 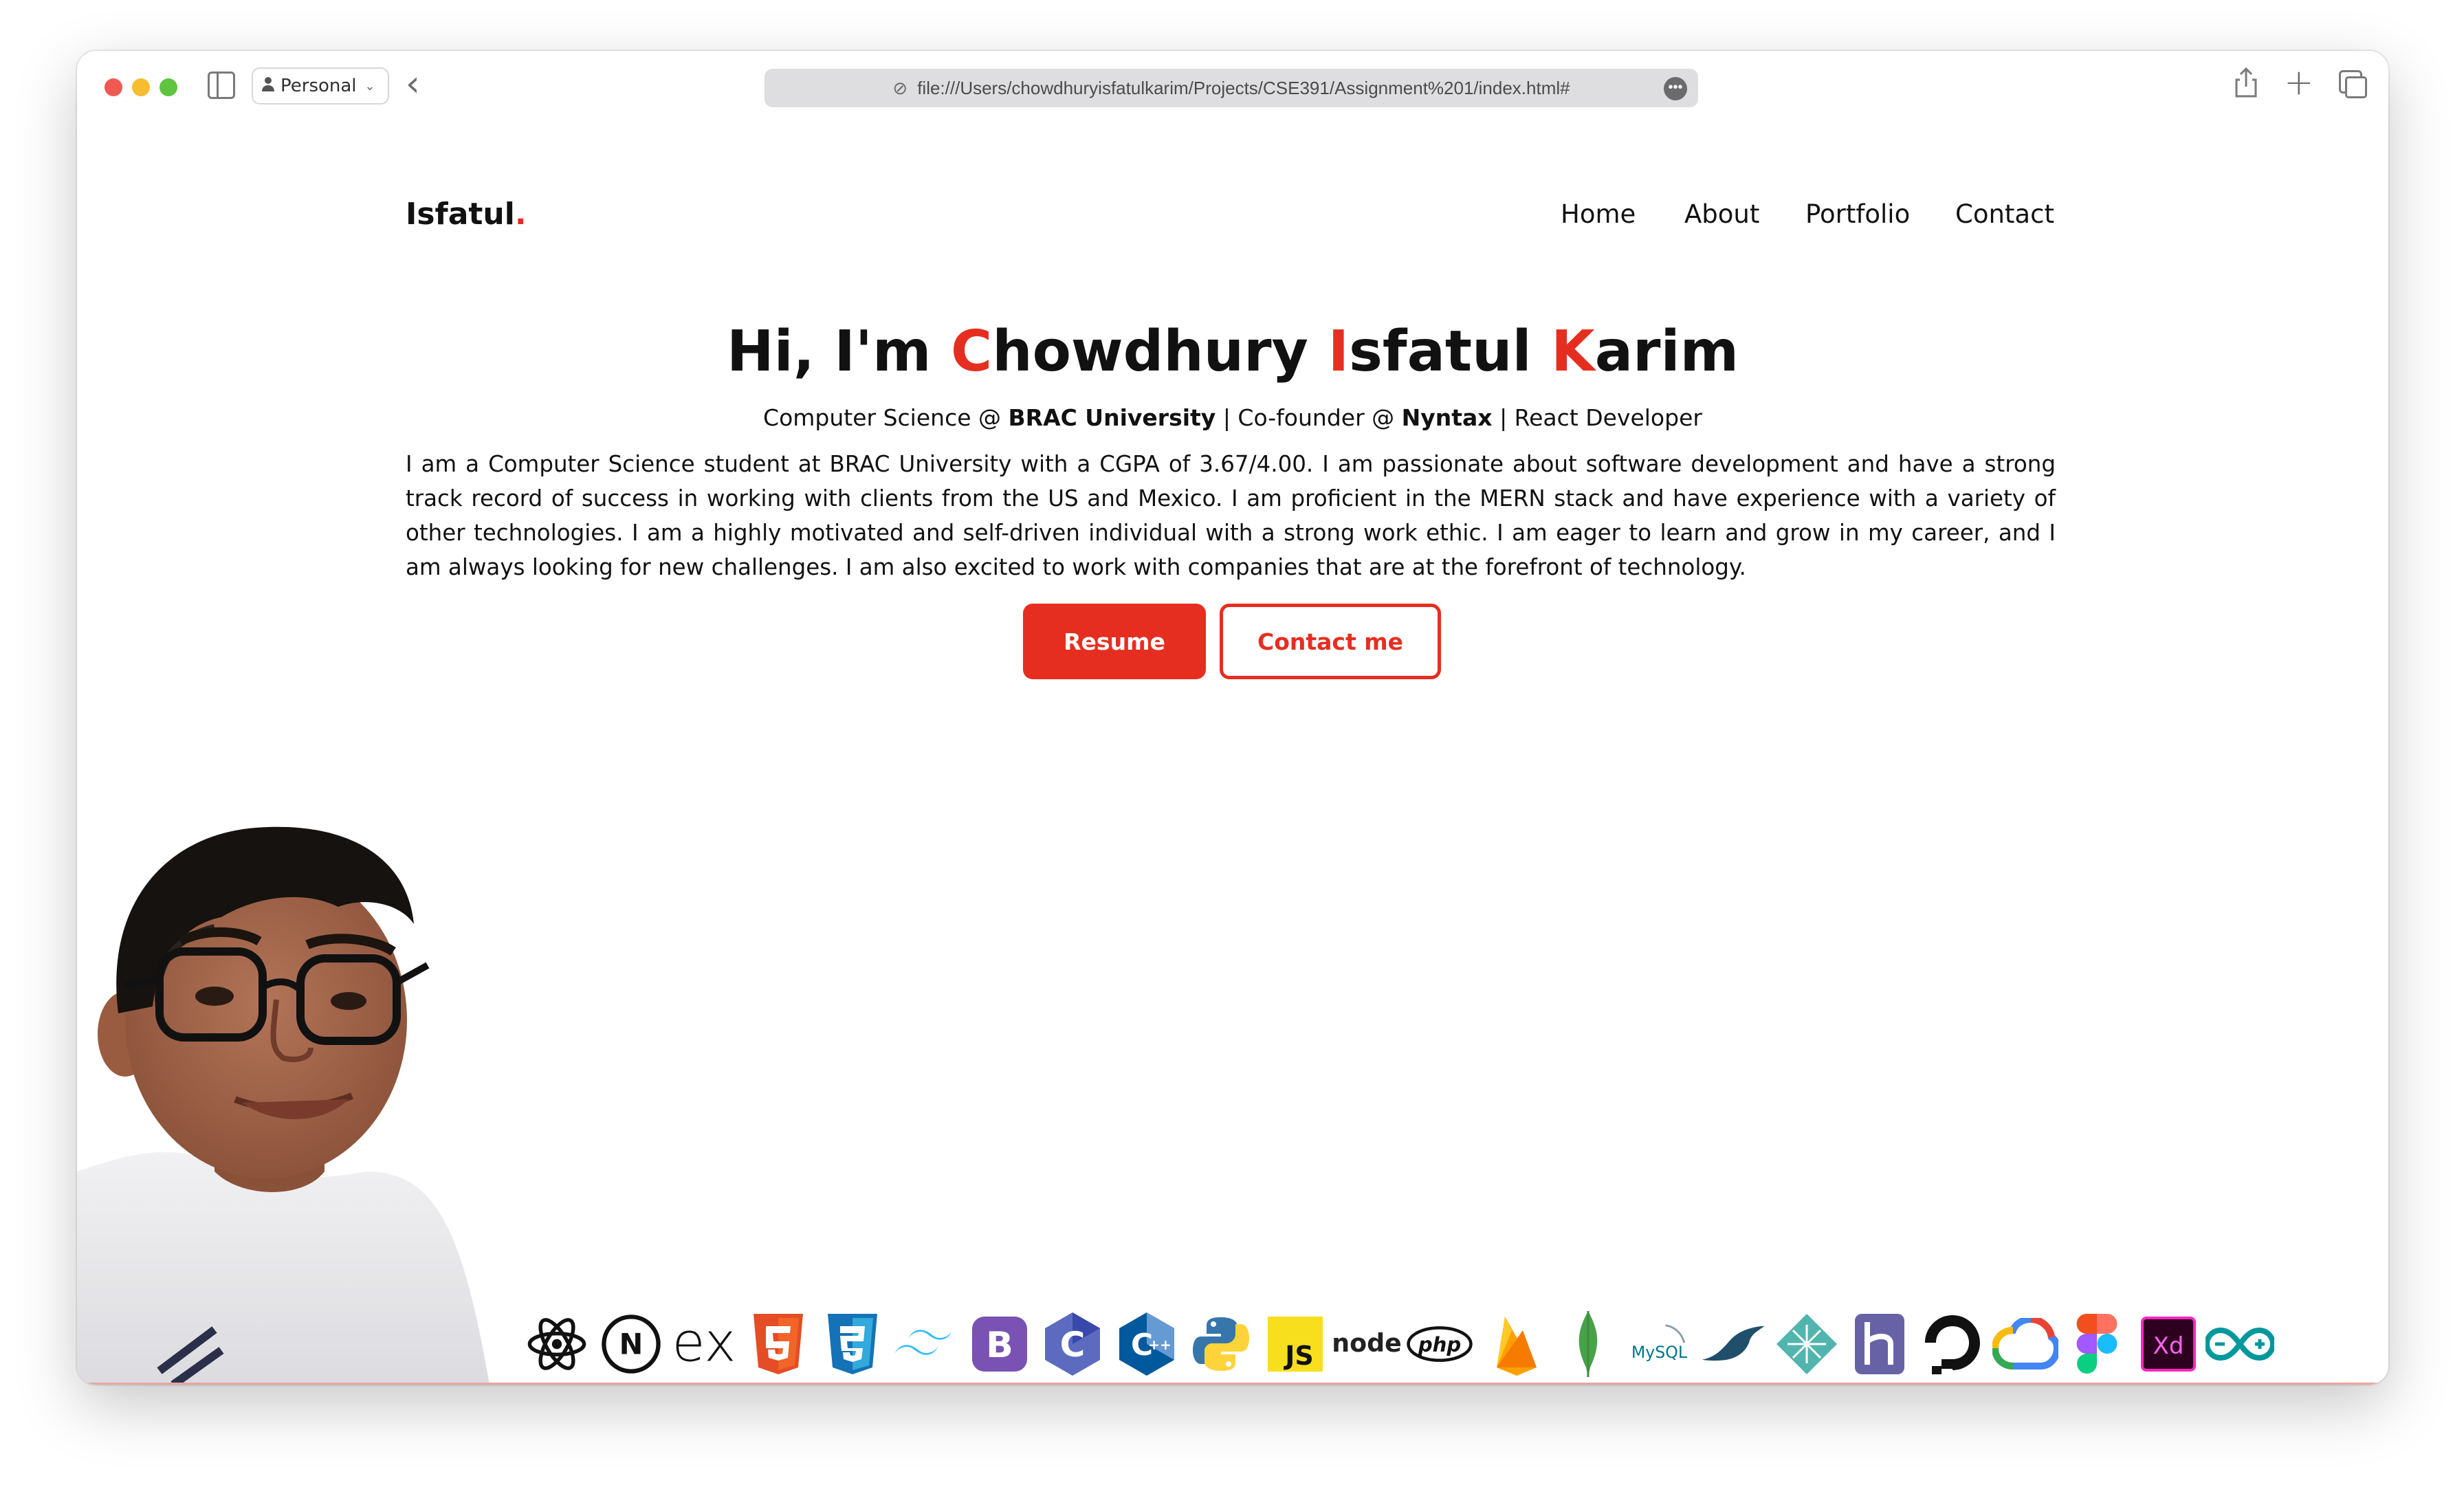 I want to click on profile-selector: Personal ⌄, so click(x=320, y=85).